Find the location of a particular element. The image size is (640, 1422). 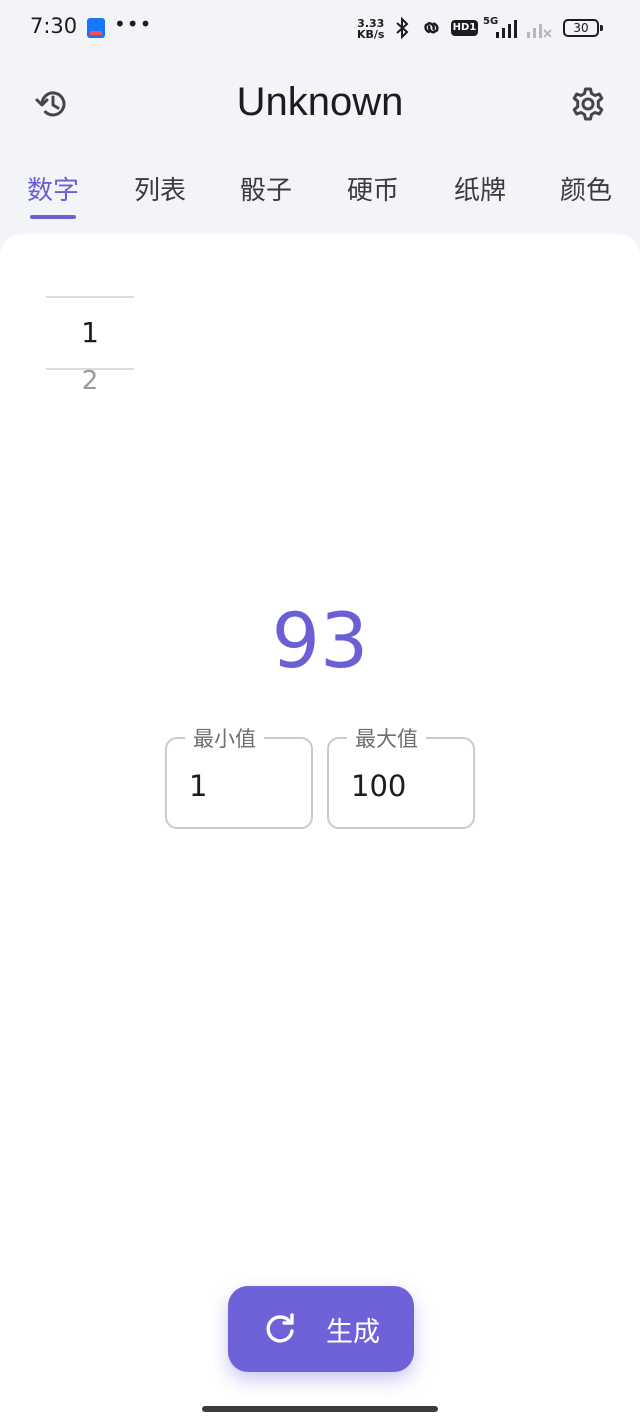

min-value-field: 最小值 1 is located at coordinates (239, 776).